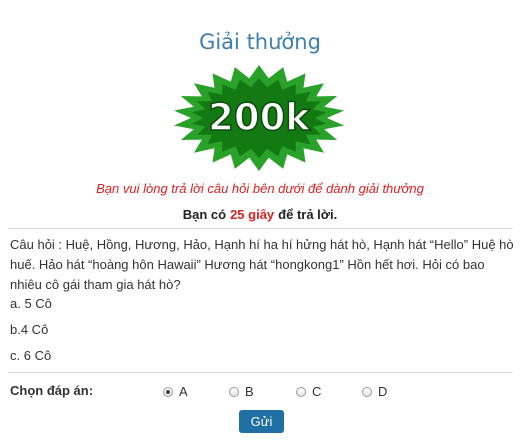 The width and height of the screenshot is (520, 442). What do you see at coordinates (241, 391) in the screenshot?
I see `answer-option-b: B` at bounding box center [241, 391].